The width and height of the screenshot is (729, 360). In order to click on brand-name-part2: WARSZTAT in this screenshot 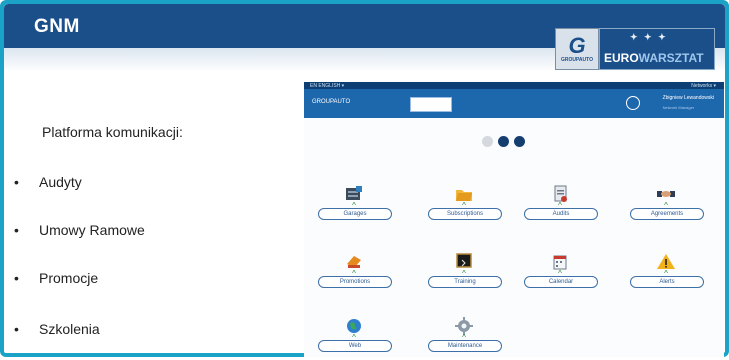, I will do `click(671, 58)`.